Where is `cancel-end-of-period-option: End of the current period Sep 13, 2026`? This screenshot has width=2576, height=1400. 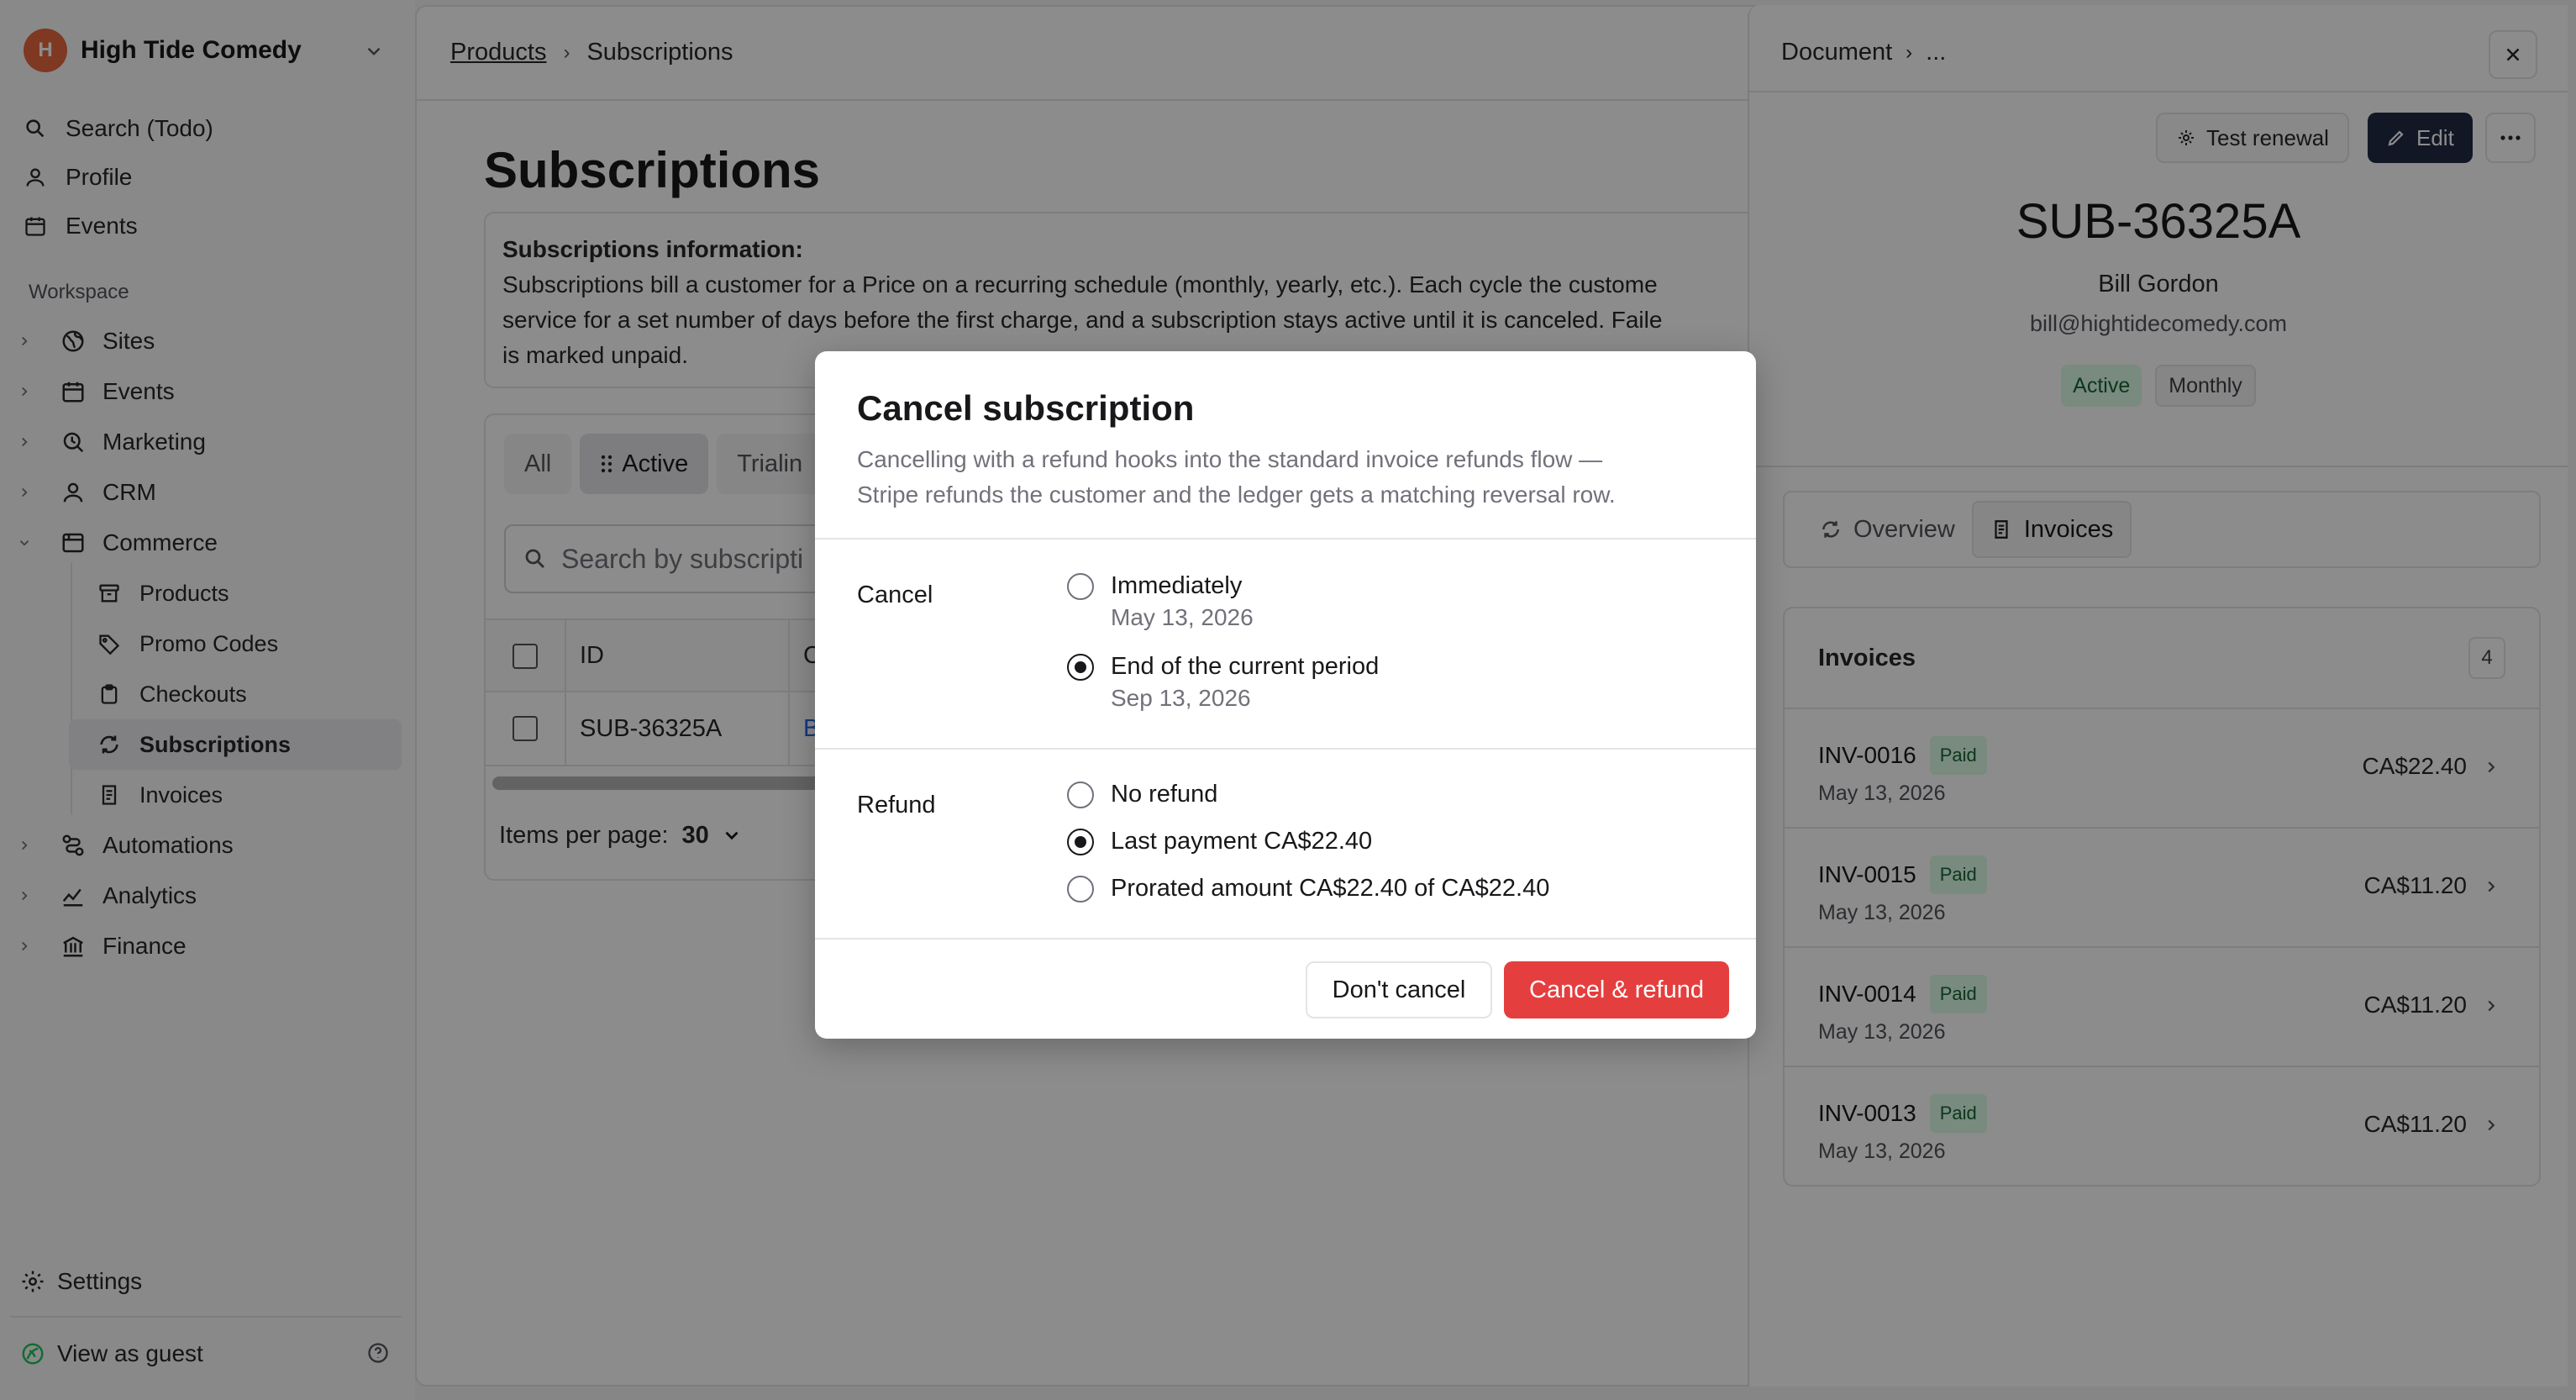
cancel-end-of-period-option: End of the current period Sep 13, 2026 is located at coordinates (1223, 682).